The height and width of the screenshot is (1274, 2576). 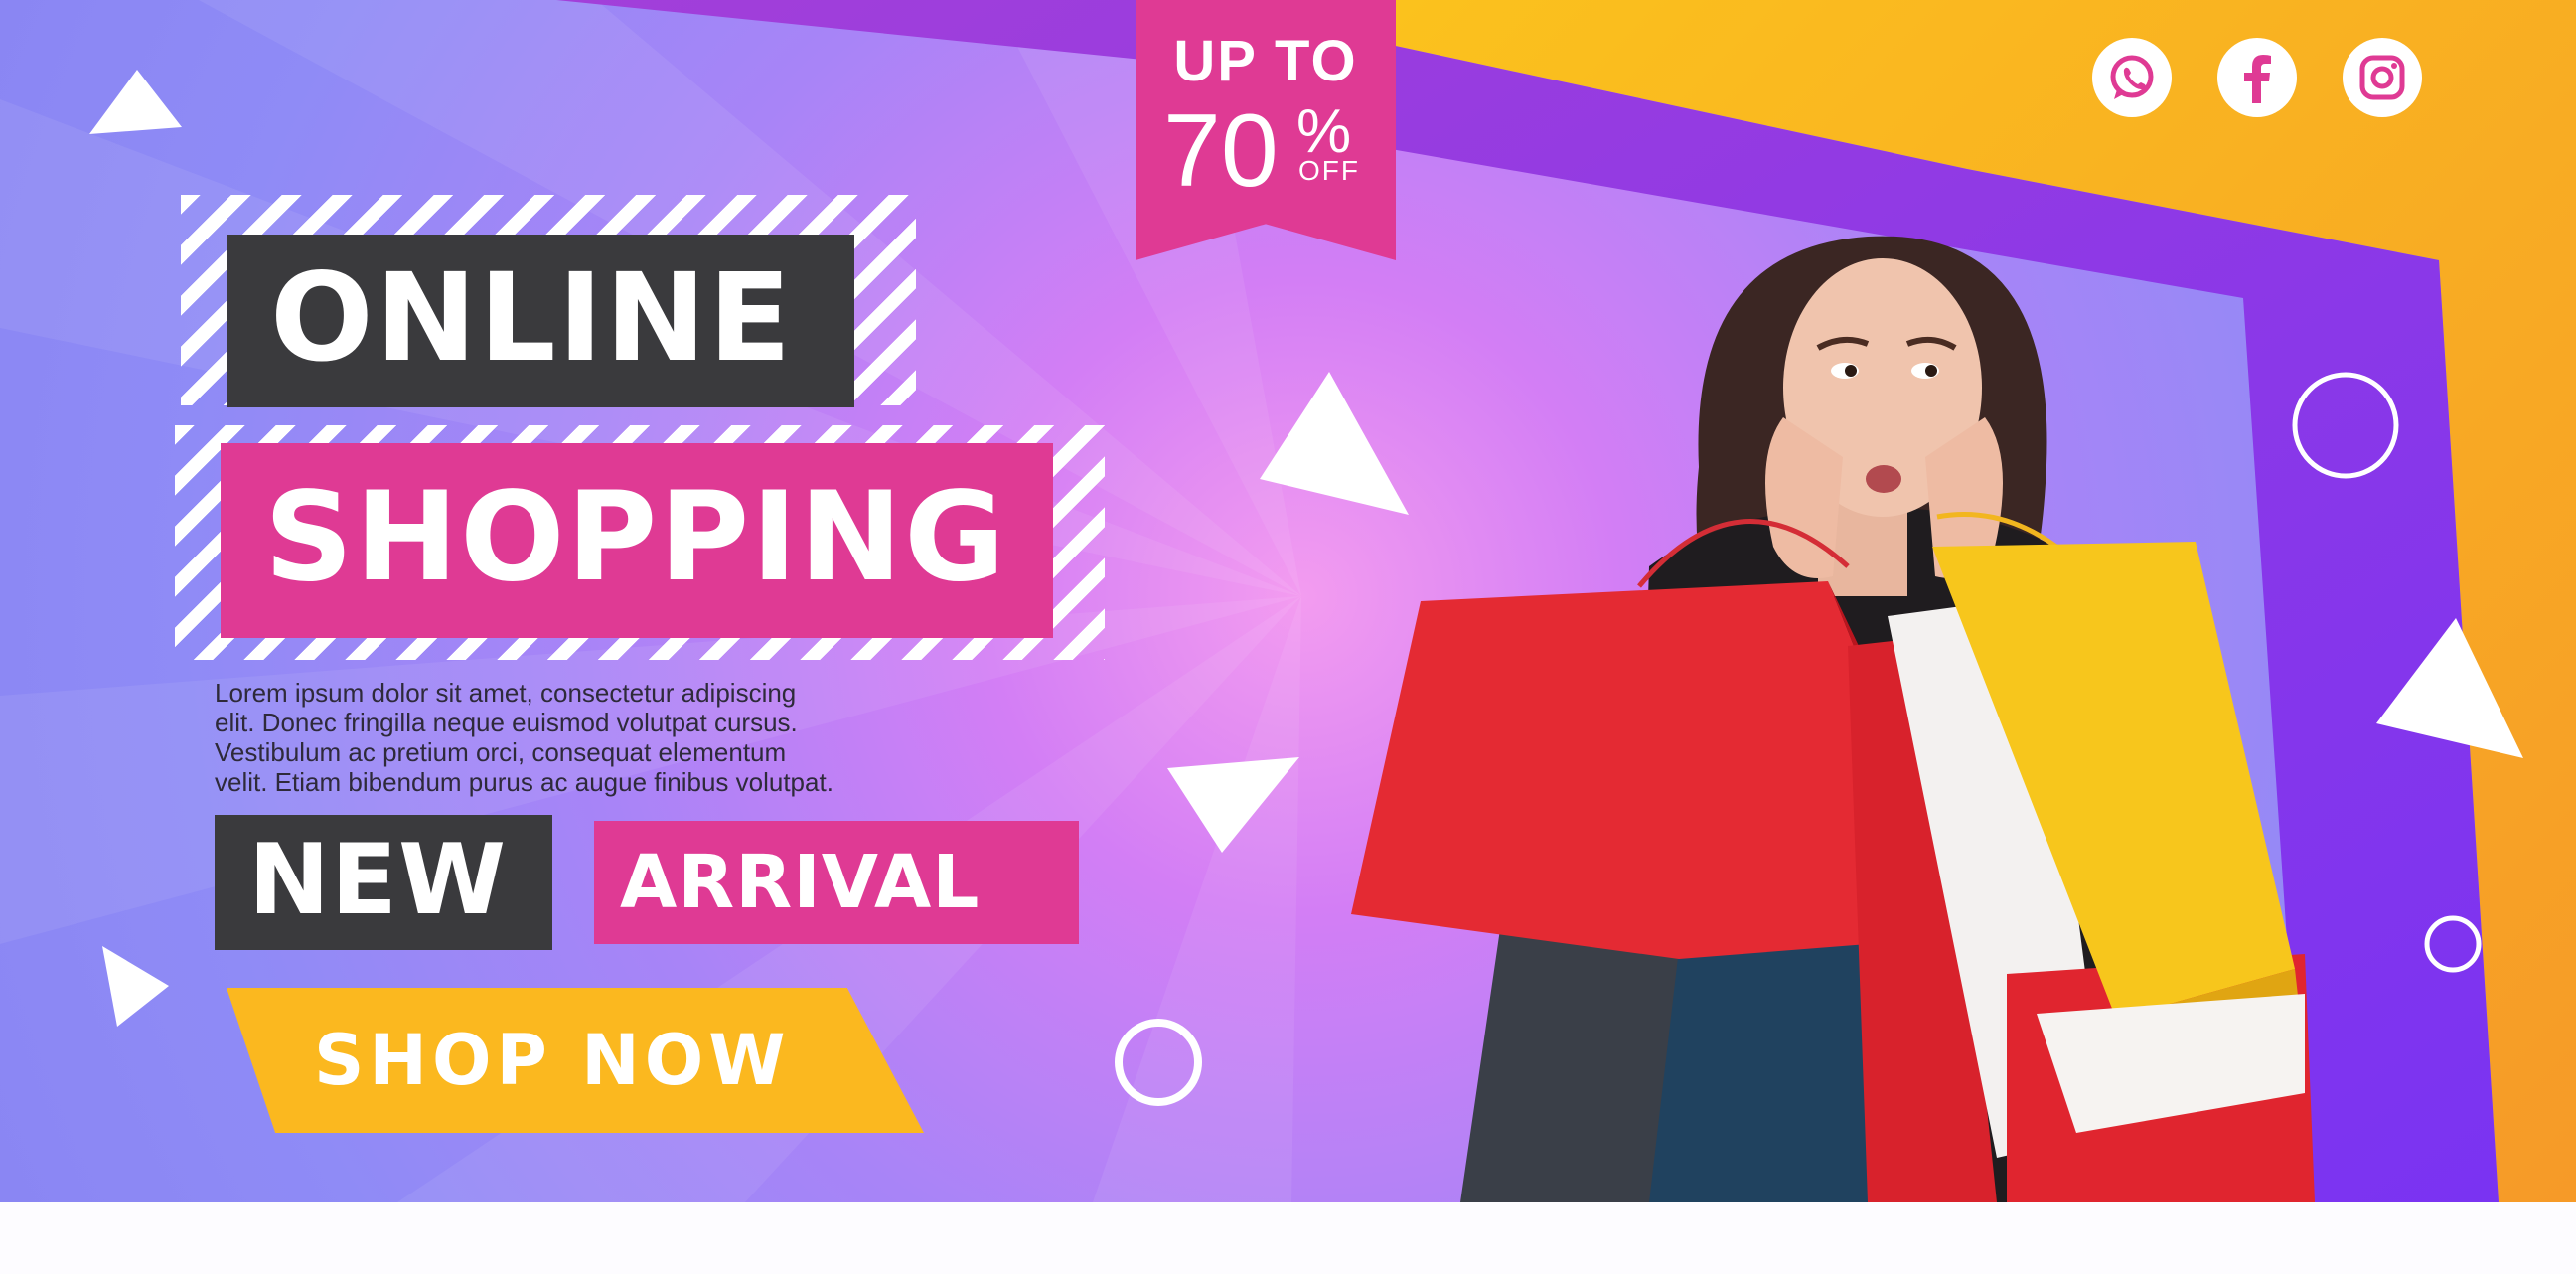 I want to click on headline-online-box: ONLINE, so click(x=541, y=321).